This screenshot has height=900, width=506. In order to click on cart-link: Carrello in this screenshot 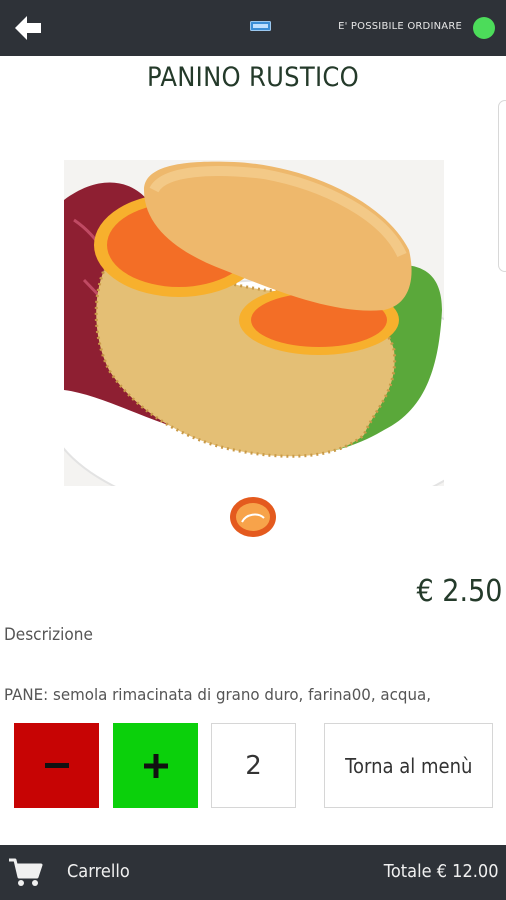, I will do `click(98, 871)`.